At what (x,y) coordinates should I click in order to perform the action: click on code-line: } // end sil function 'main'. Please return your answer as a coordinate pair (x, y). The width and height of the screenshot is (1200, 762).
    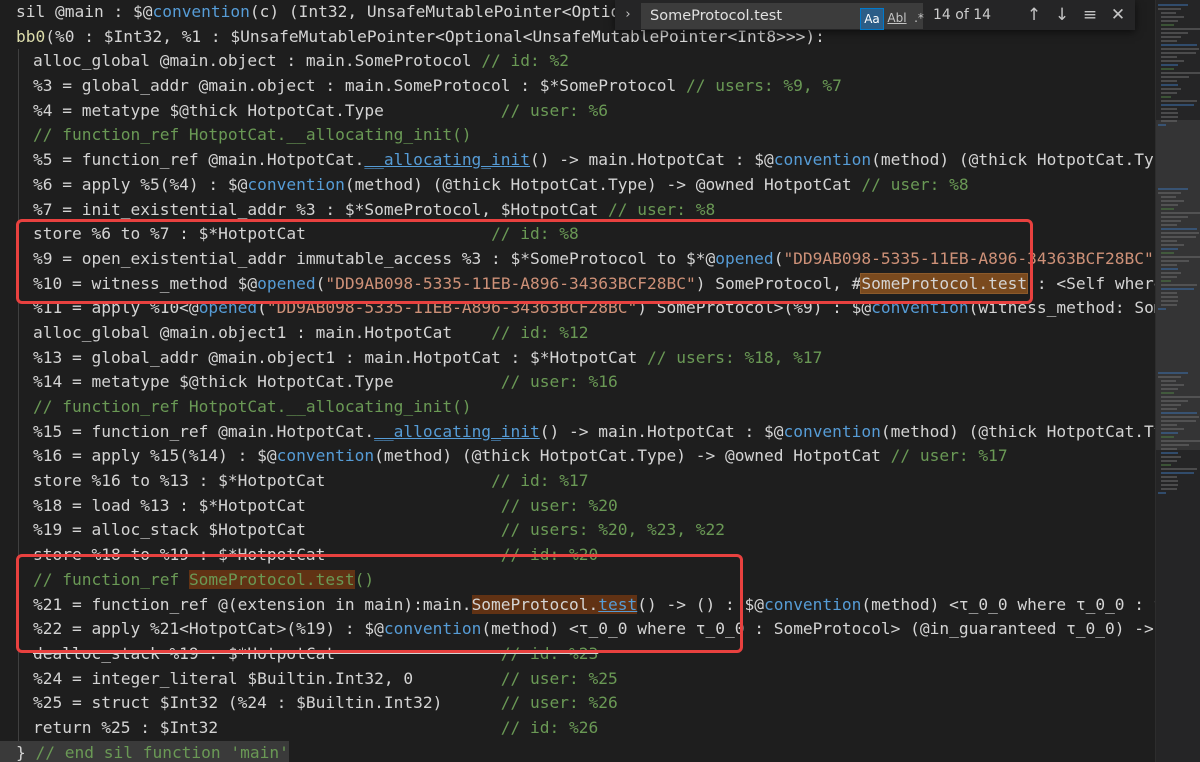
    Looking at the image, I should click on (577, 751).